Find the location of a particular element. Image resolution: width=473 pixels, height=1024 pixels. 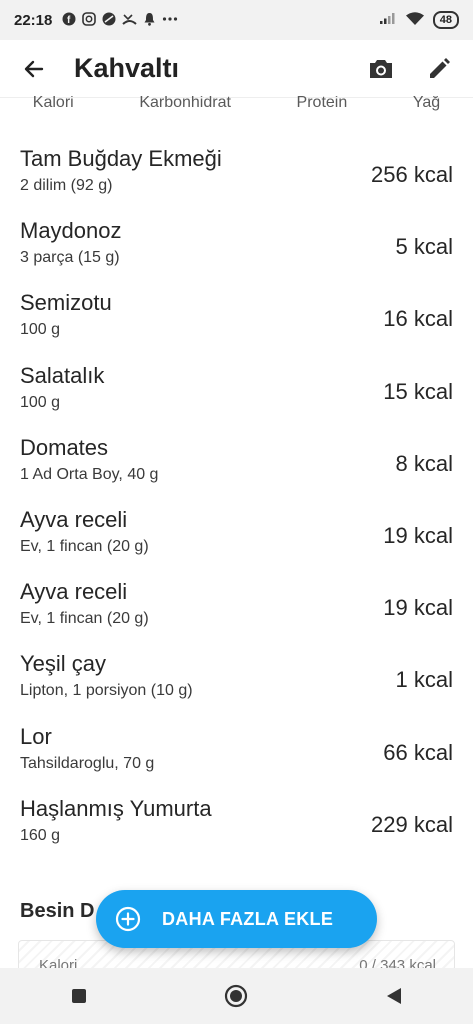

list-item: Haşlanmış Yumurta 160 g 229 kcal is located at coordinates (236, 828).